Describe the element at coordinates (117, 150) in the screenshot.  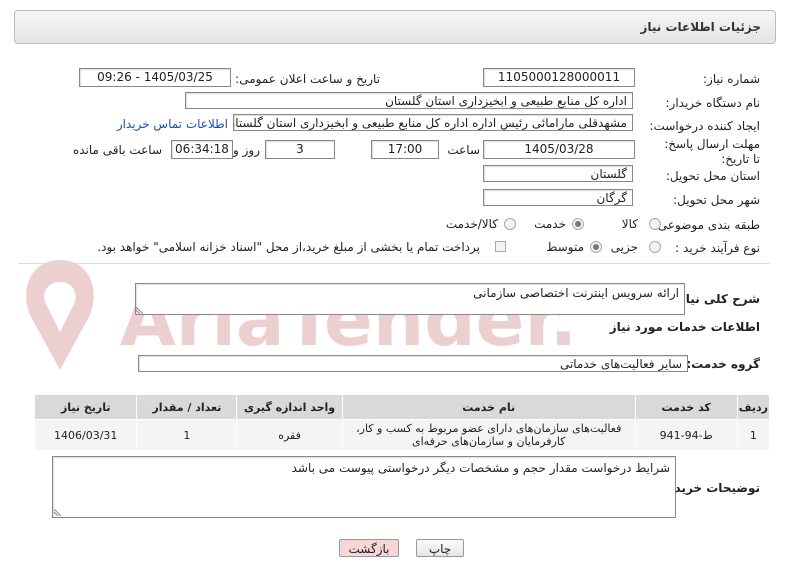
I see `remaining-time-label: ساعت باقی مانده` at that location.